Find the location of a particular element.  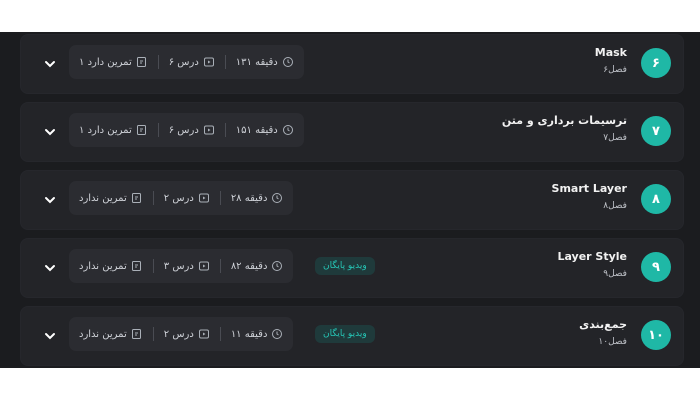

chapter-meta: ۱ تمرین دارد ۶ درس ۱۳۱ دقیقه is located at coordinates (186, 62).